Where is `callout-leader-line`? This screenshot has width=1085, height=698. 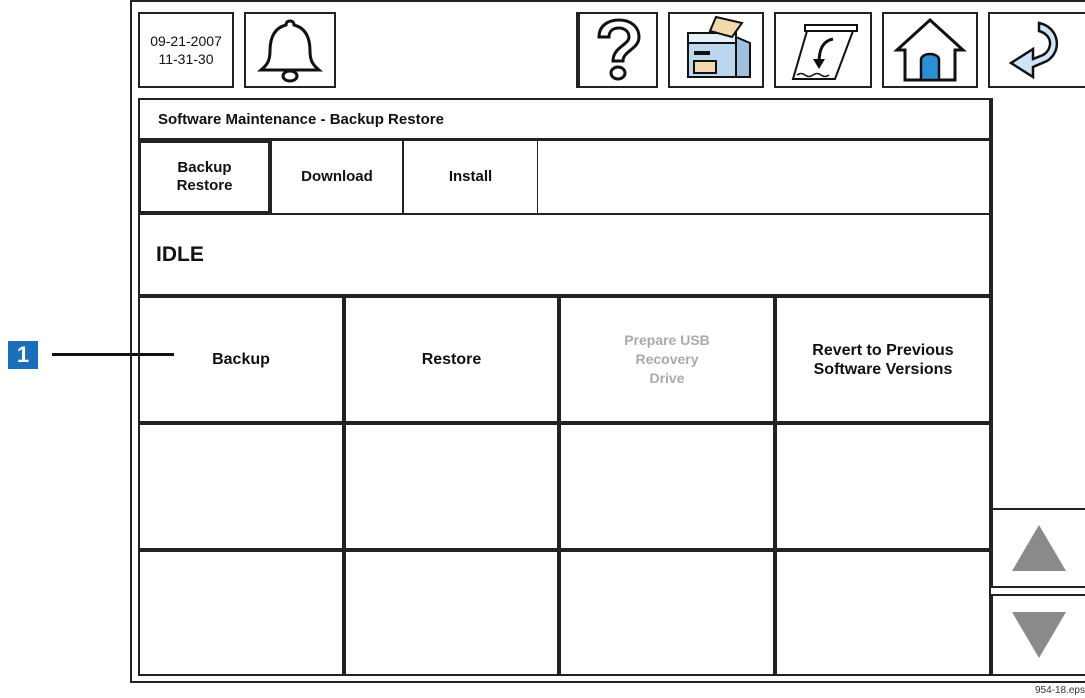 callout-leader-line is located at coordinates (113, 354).